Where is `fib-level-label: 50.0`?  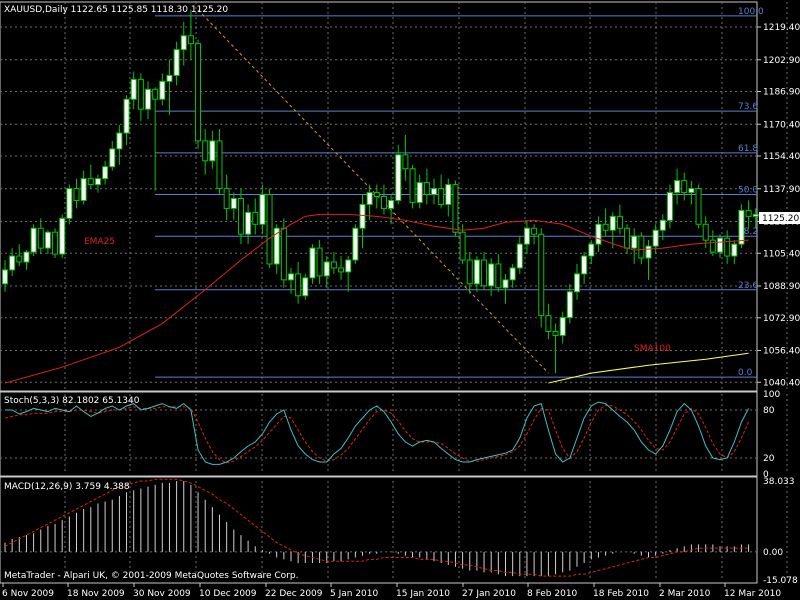
fib-level-label: 50.0 is located at coordinates (748, 191).